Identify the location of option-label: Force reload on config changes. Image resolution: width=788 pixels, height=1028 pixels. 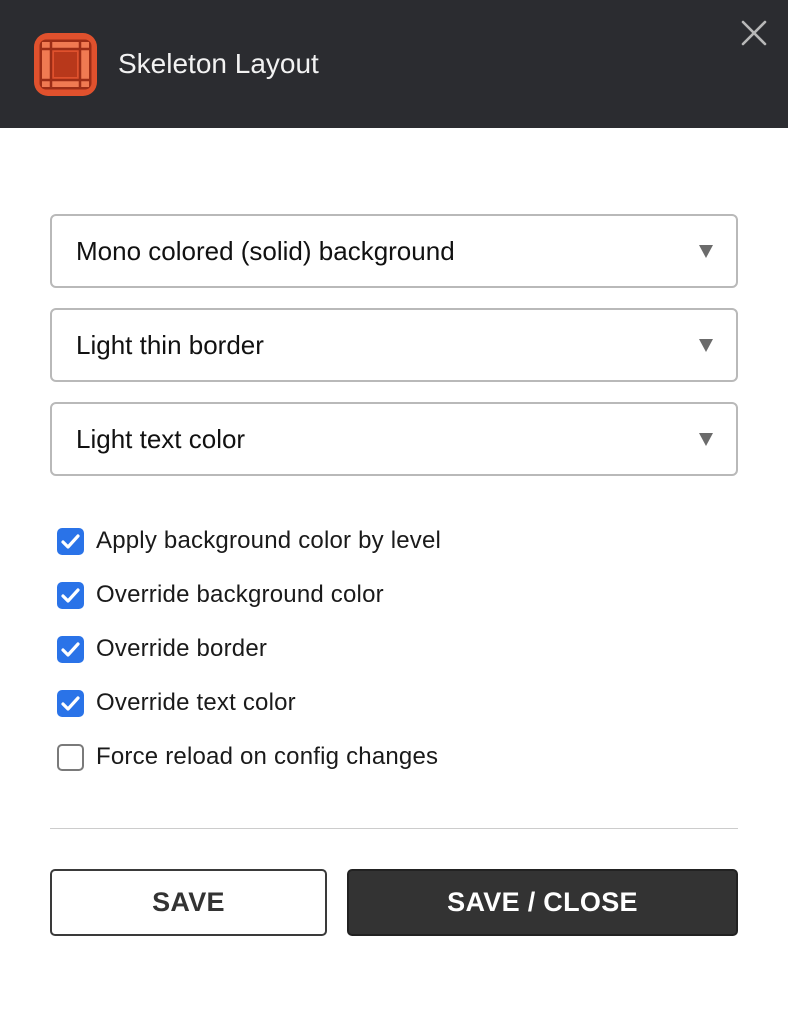
(267, 756).